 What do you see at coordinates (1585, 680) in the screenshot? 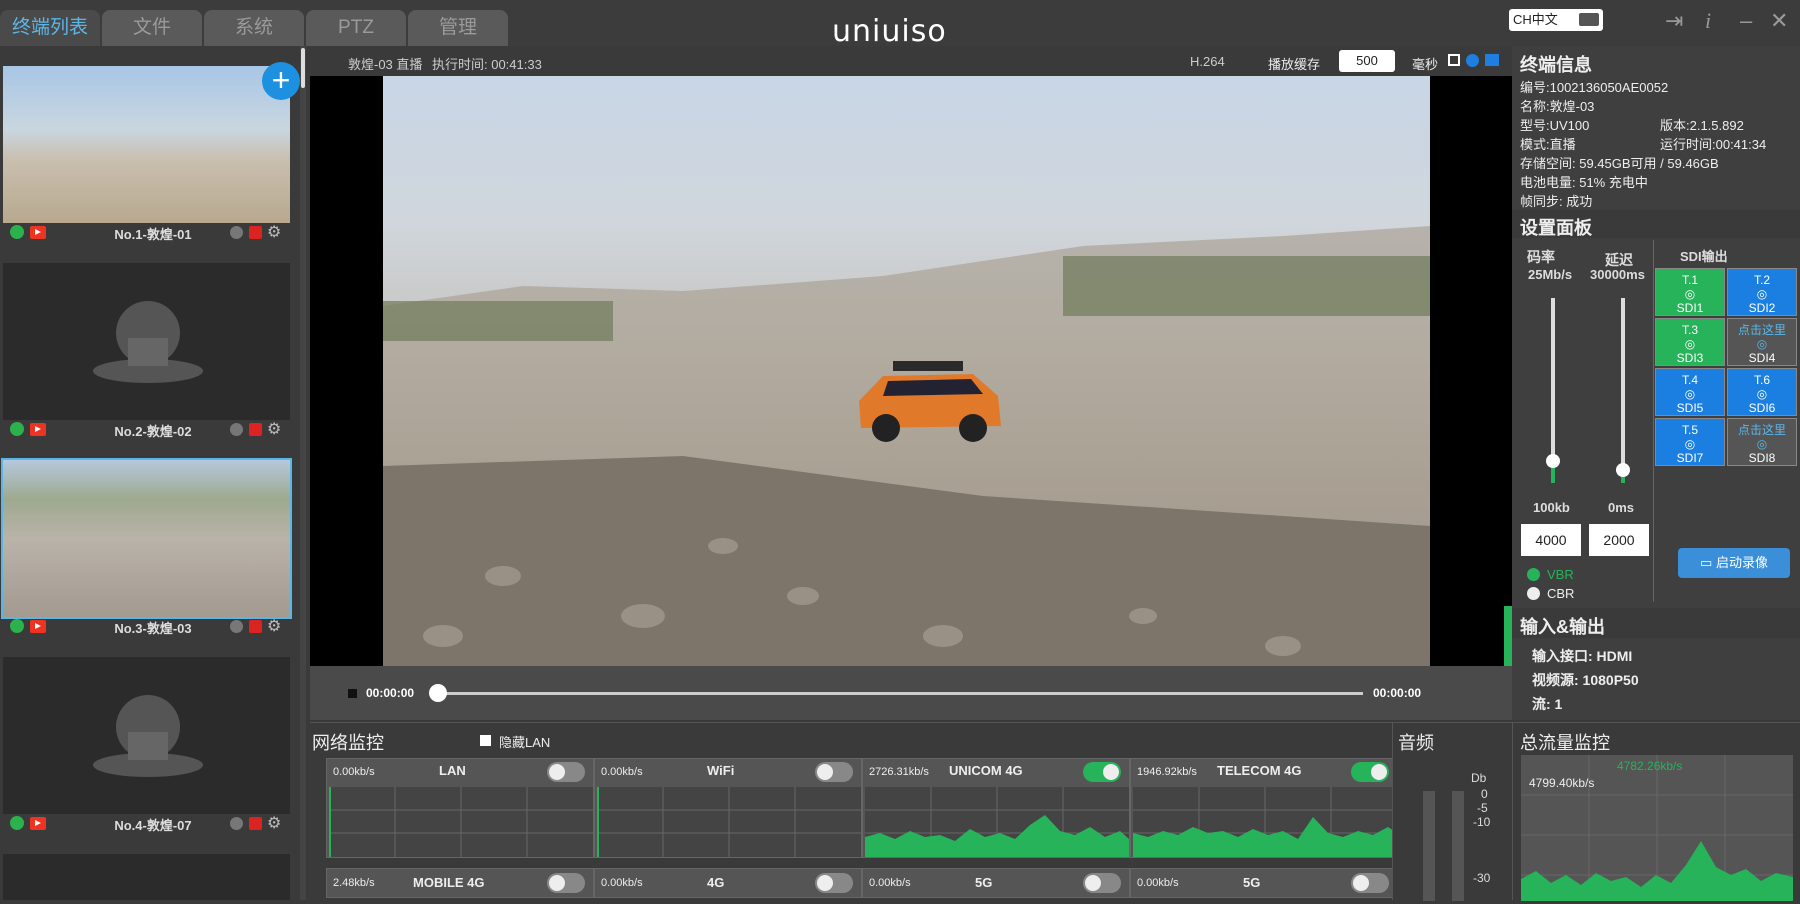
I see `io-source: 视频源: 1080P50` at bounding box center [1585, 680].